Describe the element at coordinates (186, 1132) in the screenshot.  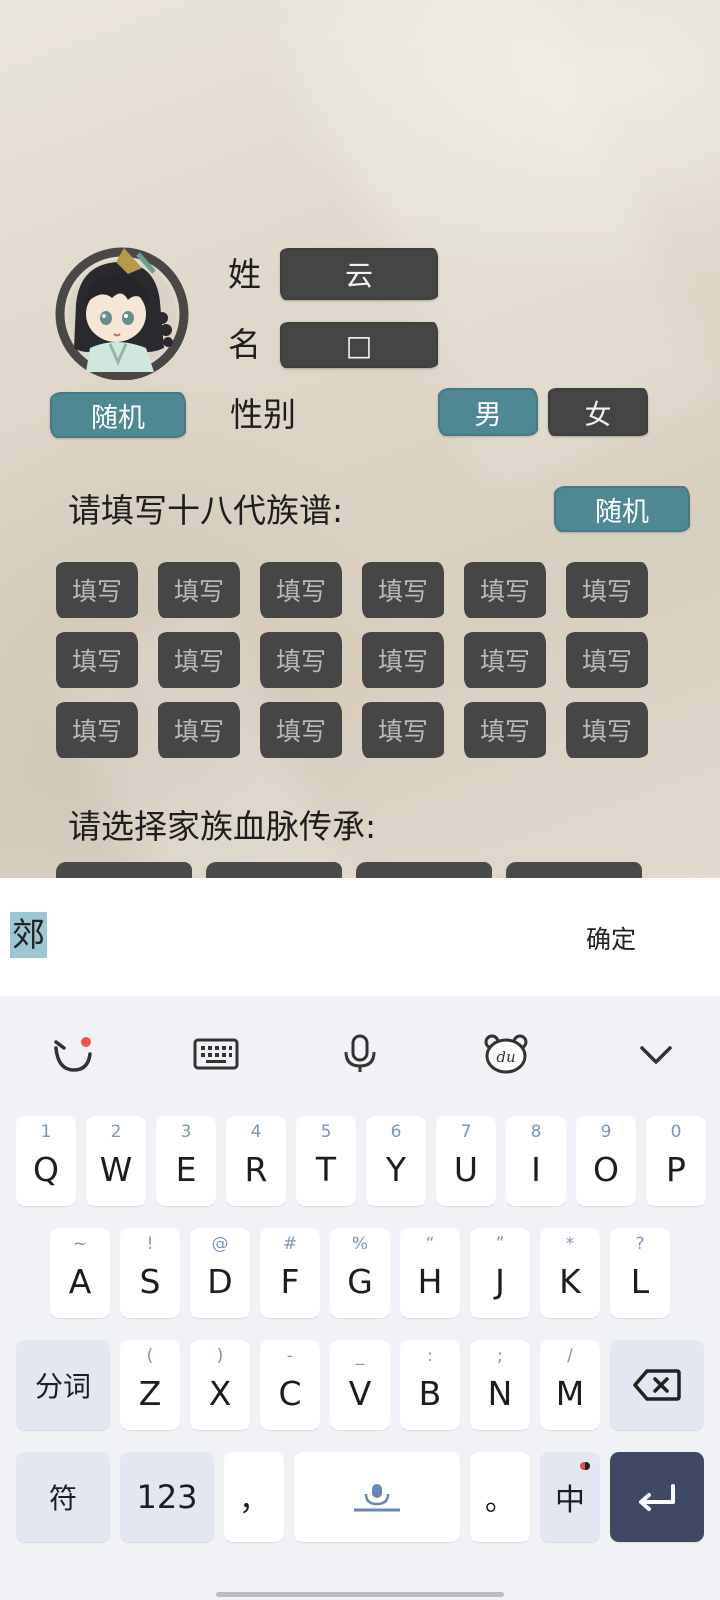
I see `key-hint: 3` at that location.